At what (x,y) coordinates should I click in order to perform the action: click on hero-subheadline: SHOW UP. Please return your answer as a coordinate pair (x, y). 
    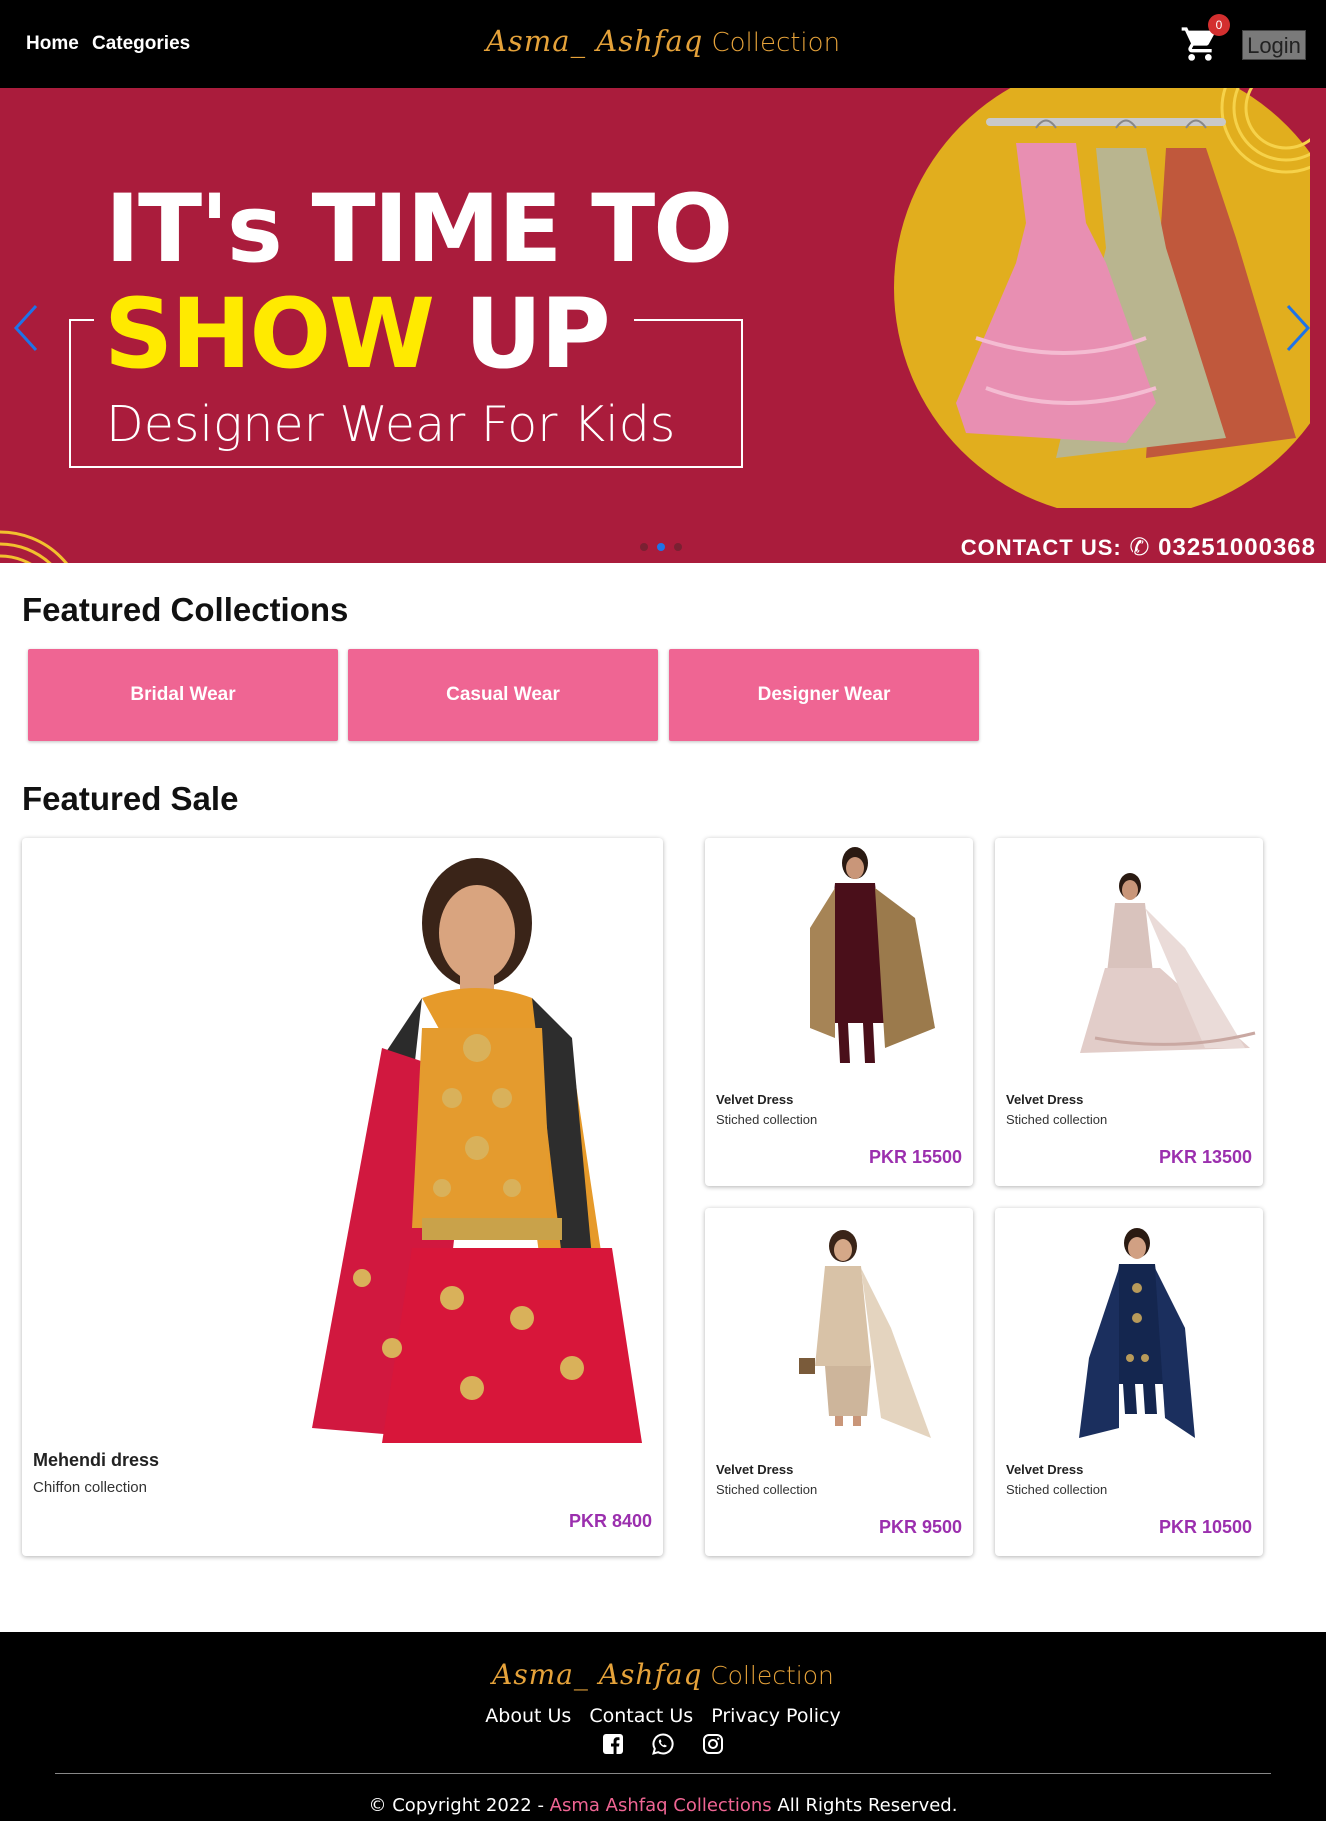
    Looking at the image, I should click on (357, 334).